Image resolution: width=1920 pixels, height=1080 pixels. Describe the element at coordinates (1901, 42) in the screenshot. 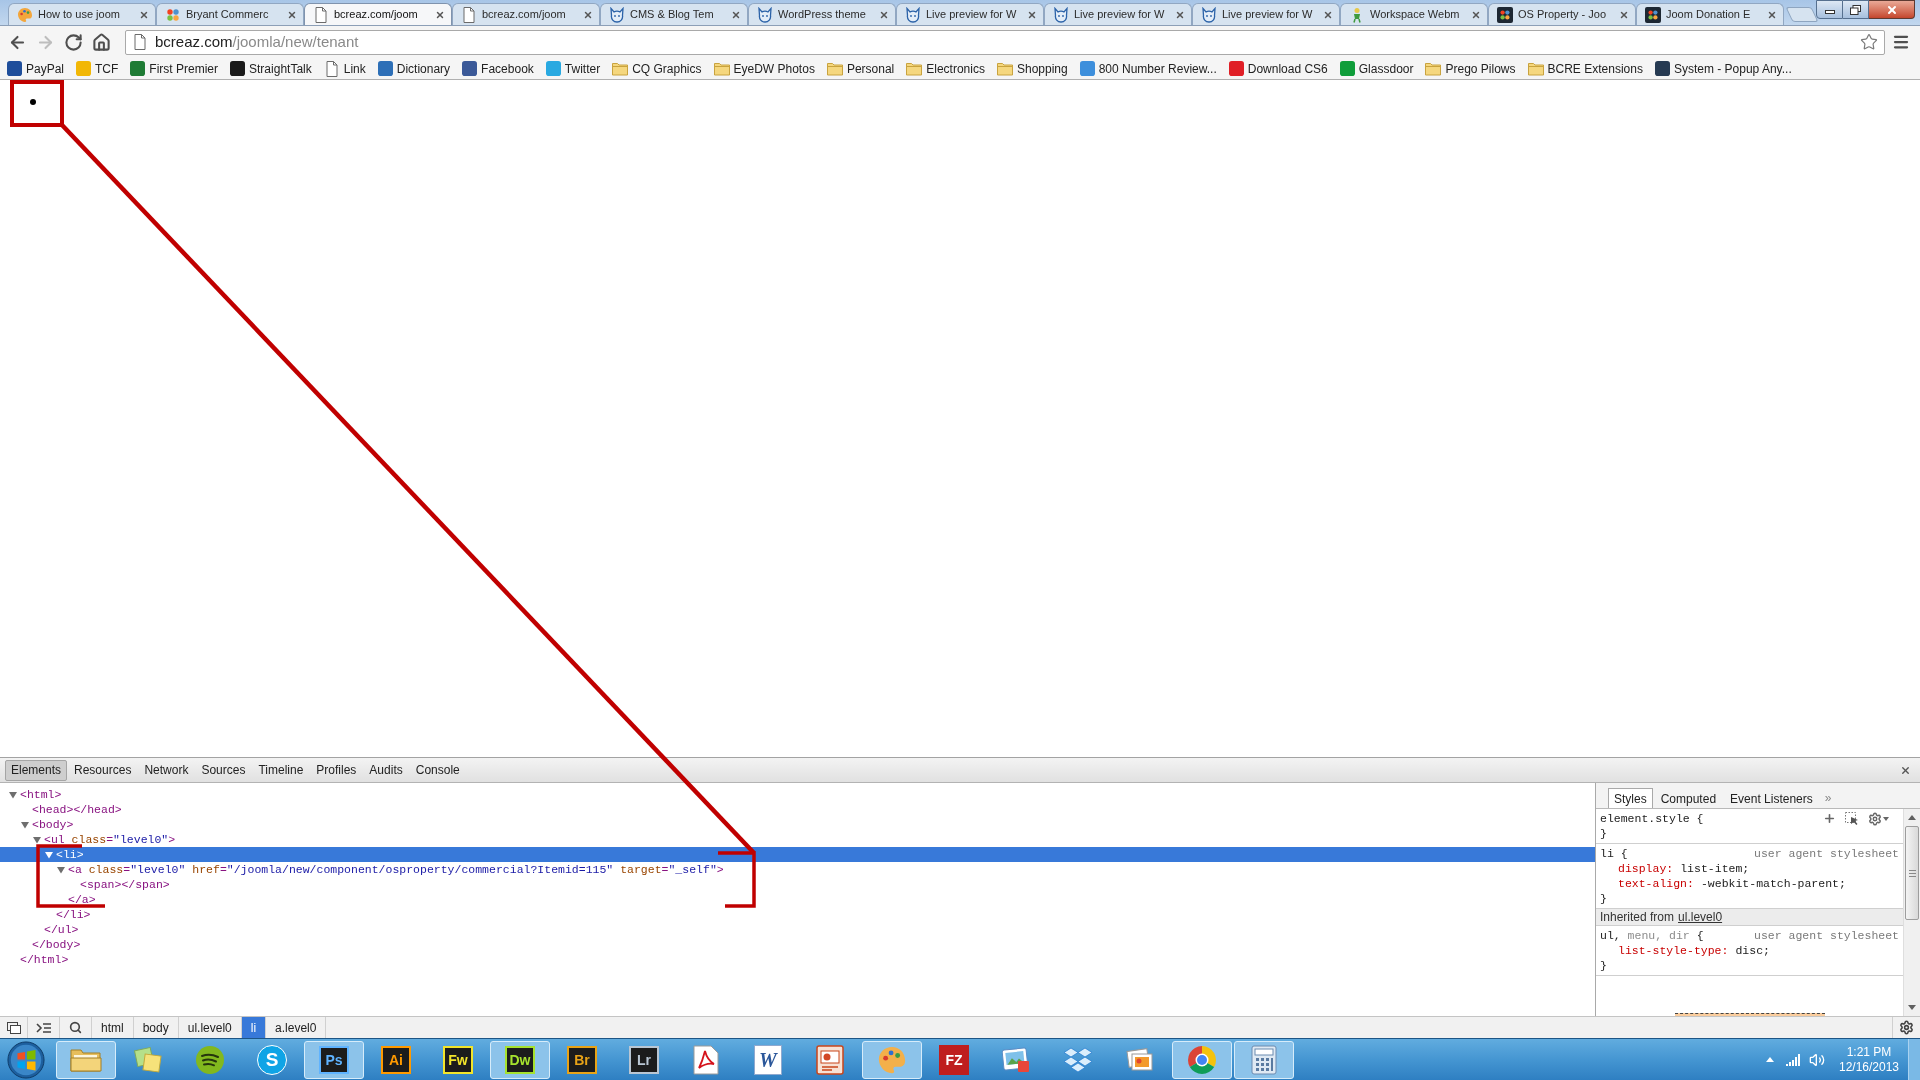

I see `menu-icon` at that location.